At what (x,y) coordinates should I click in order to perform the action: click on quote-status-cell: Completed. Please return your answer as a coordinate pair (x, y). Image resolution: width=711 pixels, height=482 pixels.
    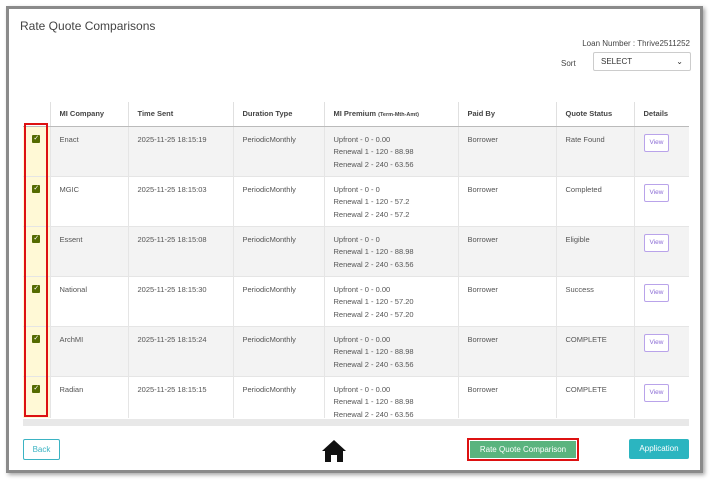
    Looking at the image, I should click on (594, 201).